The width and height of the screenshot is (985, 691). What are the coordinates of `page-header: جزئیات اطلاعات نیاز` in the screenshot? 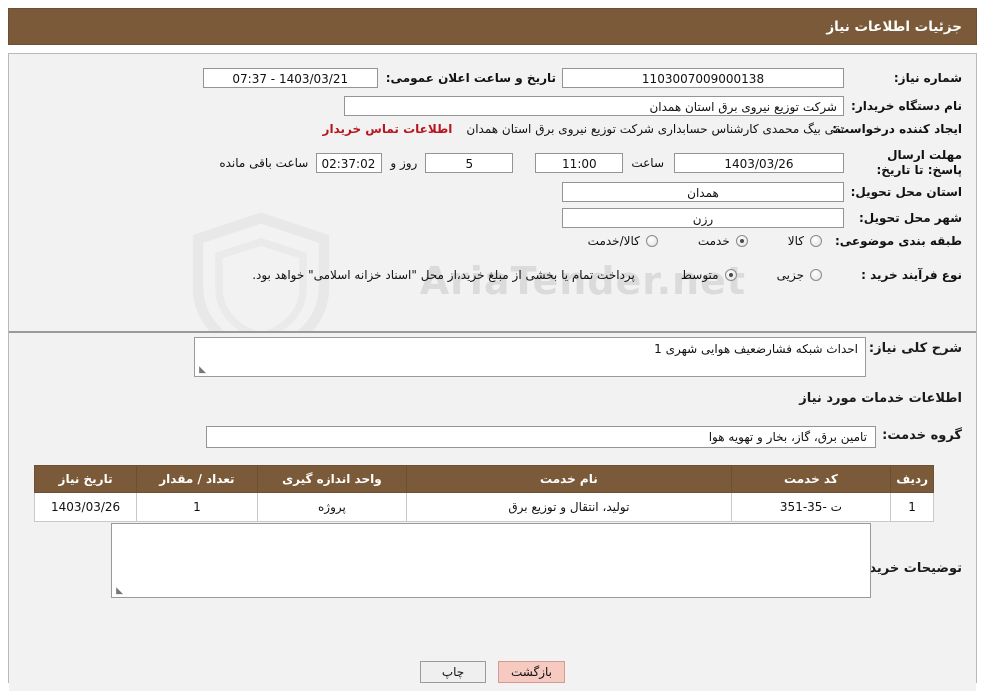 It's located at (492, 26).